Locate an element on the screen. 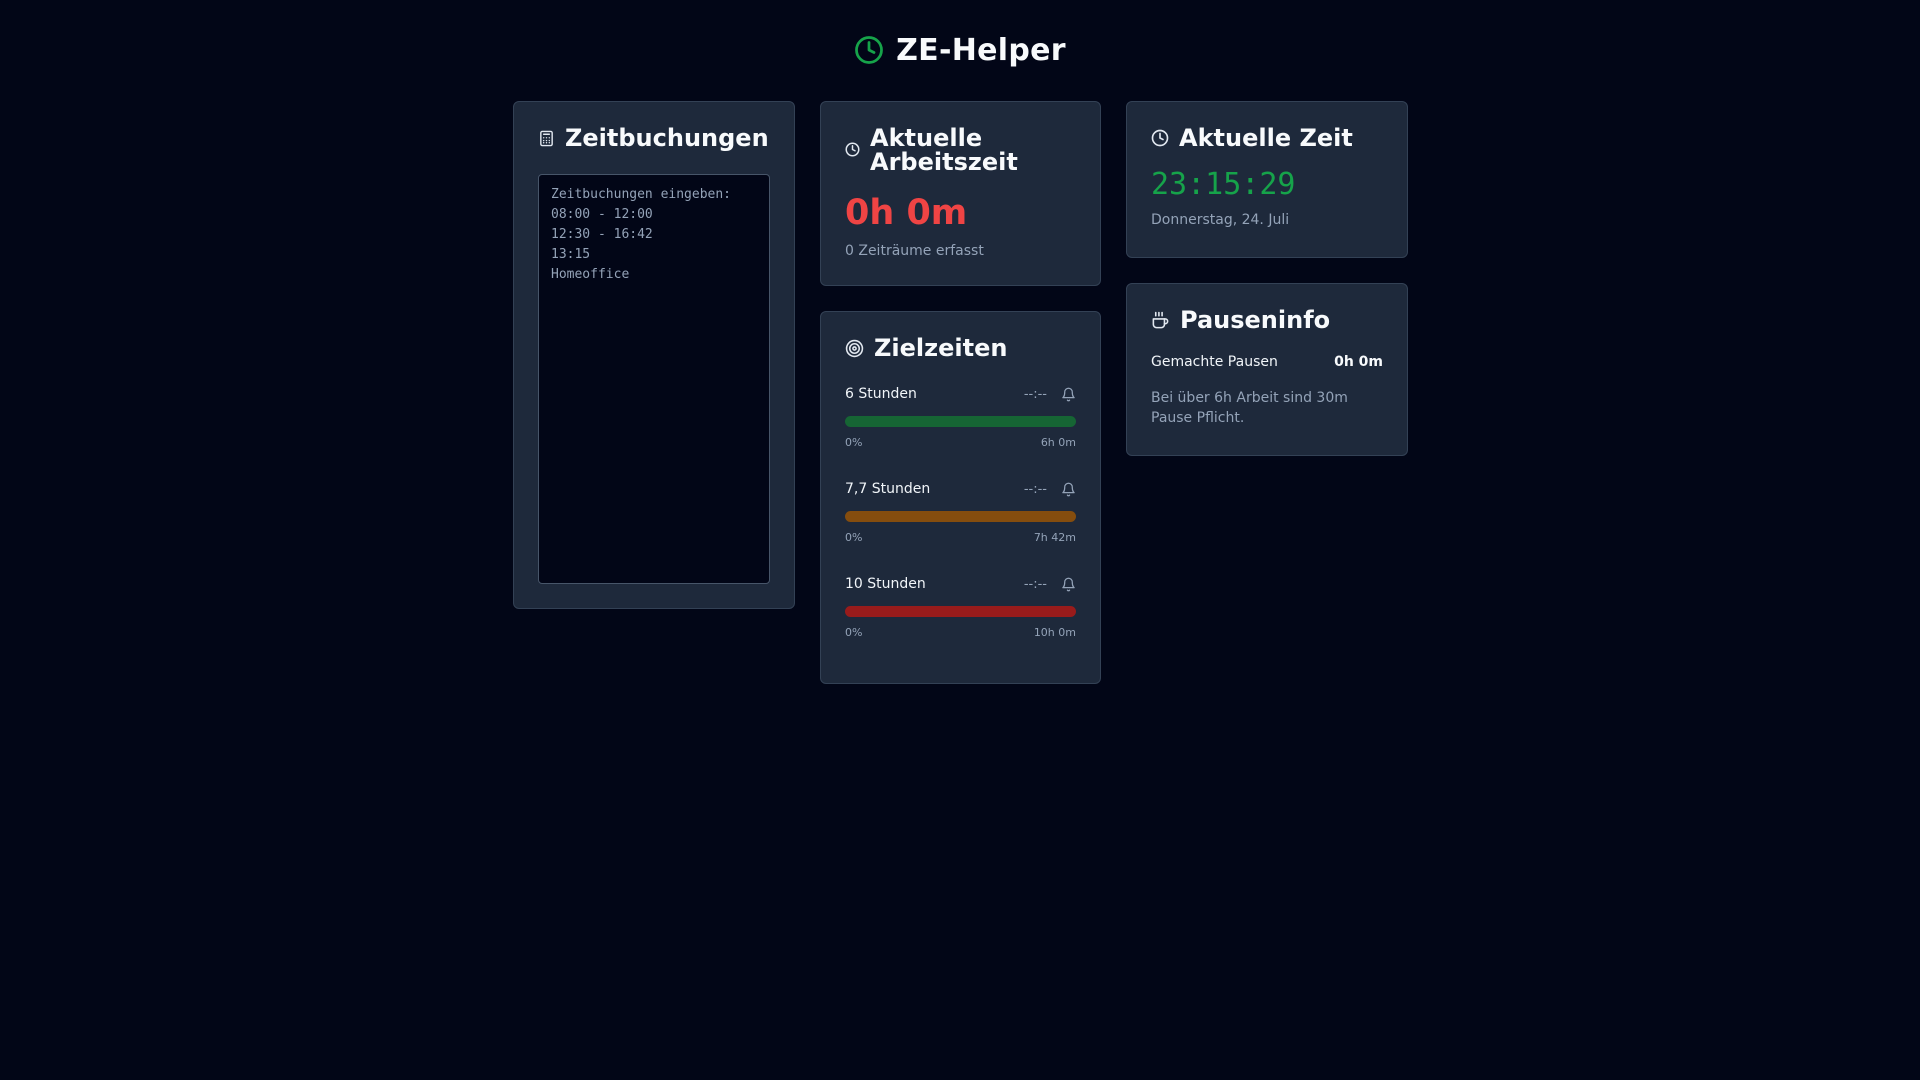 This screenshot has width=1920, height=1080. target-item: 10 Stunden --:-- 0% 10h 0m is located at coordinates (960, 606).